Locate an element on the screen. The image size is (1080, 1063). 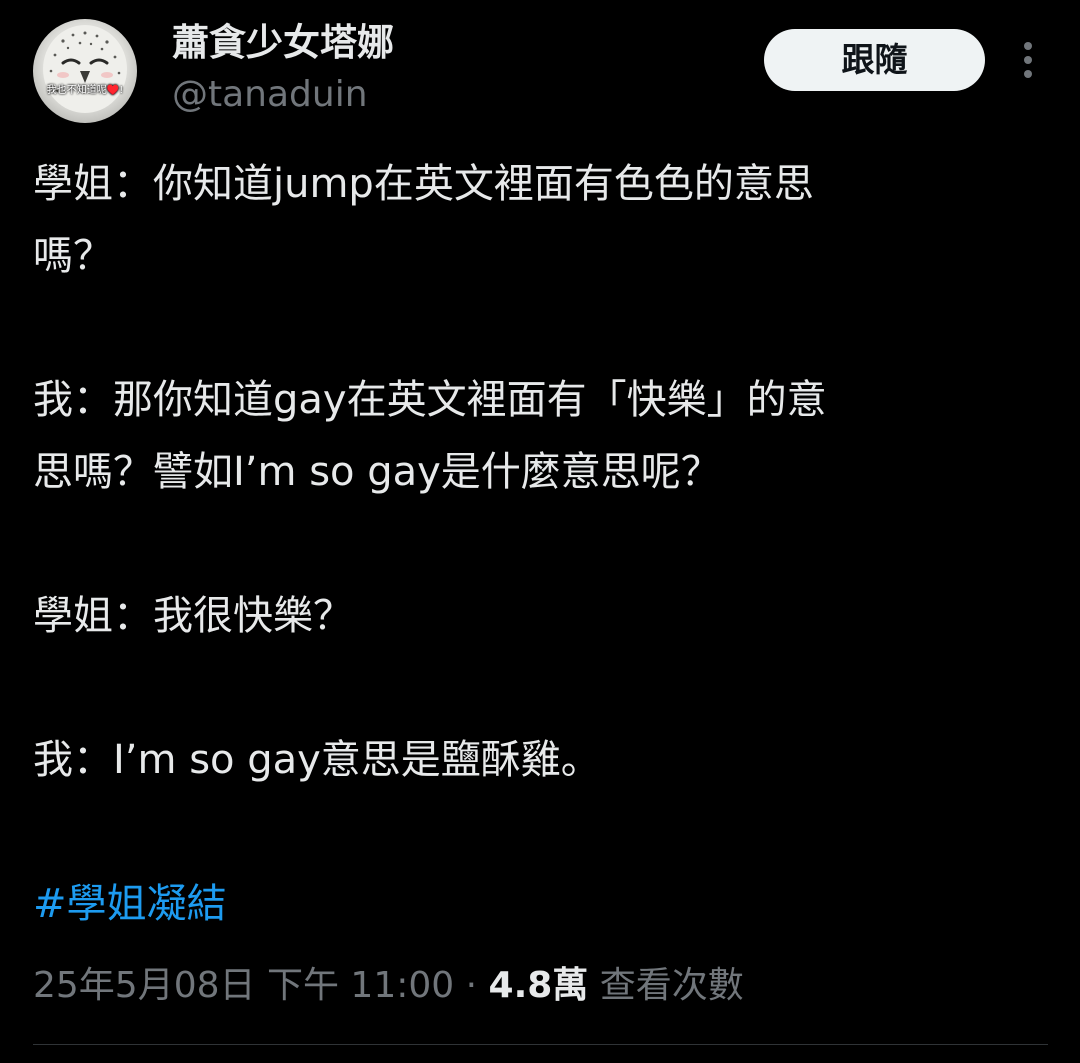
avatar: 我也不知道呢♥️! is located at coordinates (85, 71).